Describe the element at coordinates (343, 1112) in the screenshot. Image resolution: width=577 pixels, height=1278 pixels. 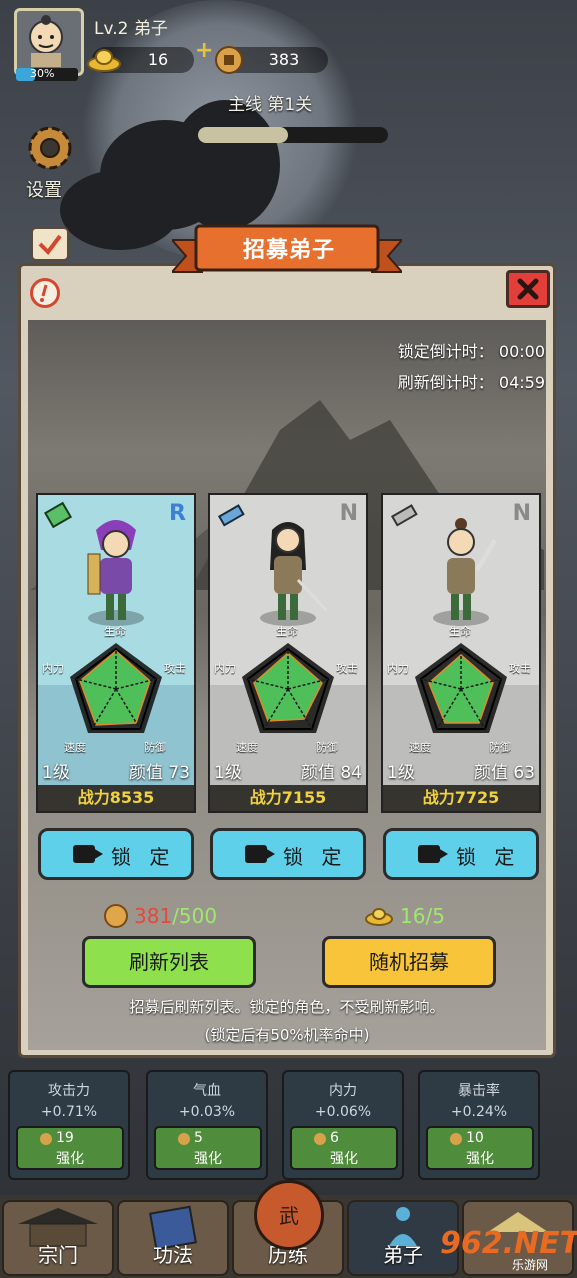
I see `stat-percent: +0.06%` at that location.